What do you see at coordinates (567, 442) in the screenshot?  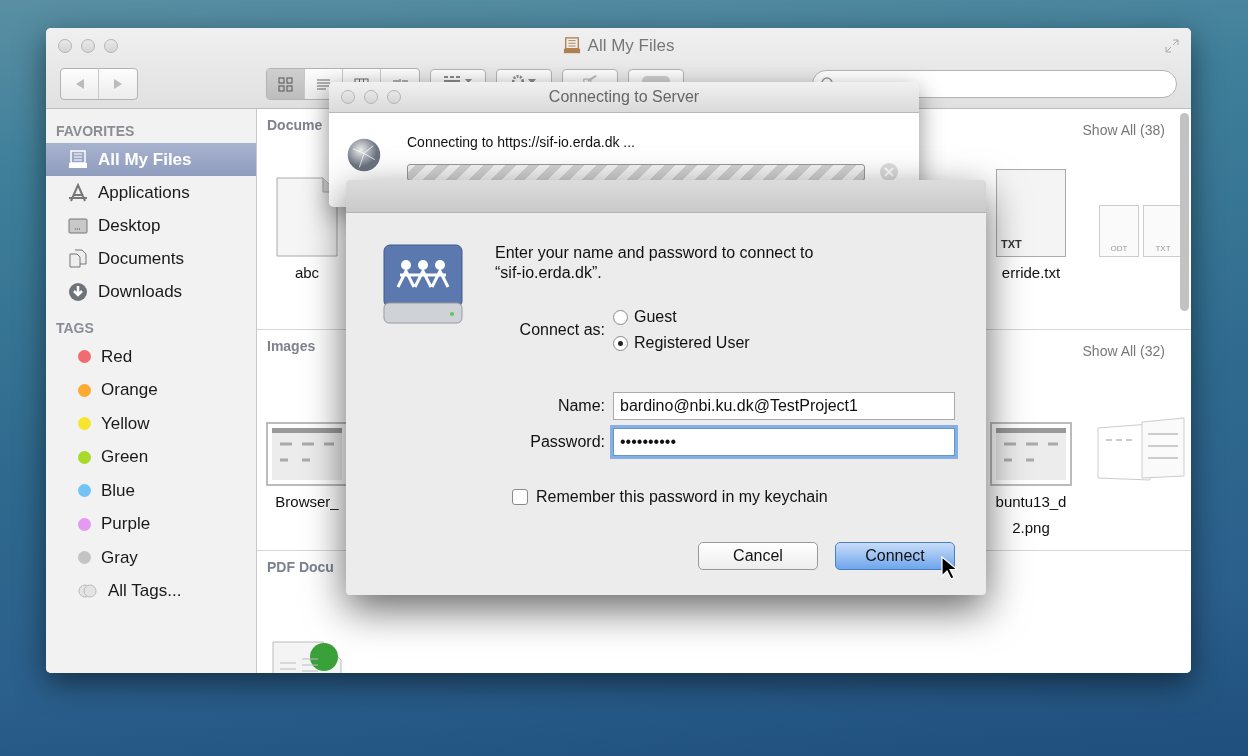 I see `field-label: Password:` at bounding box center [567, 442].